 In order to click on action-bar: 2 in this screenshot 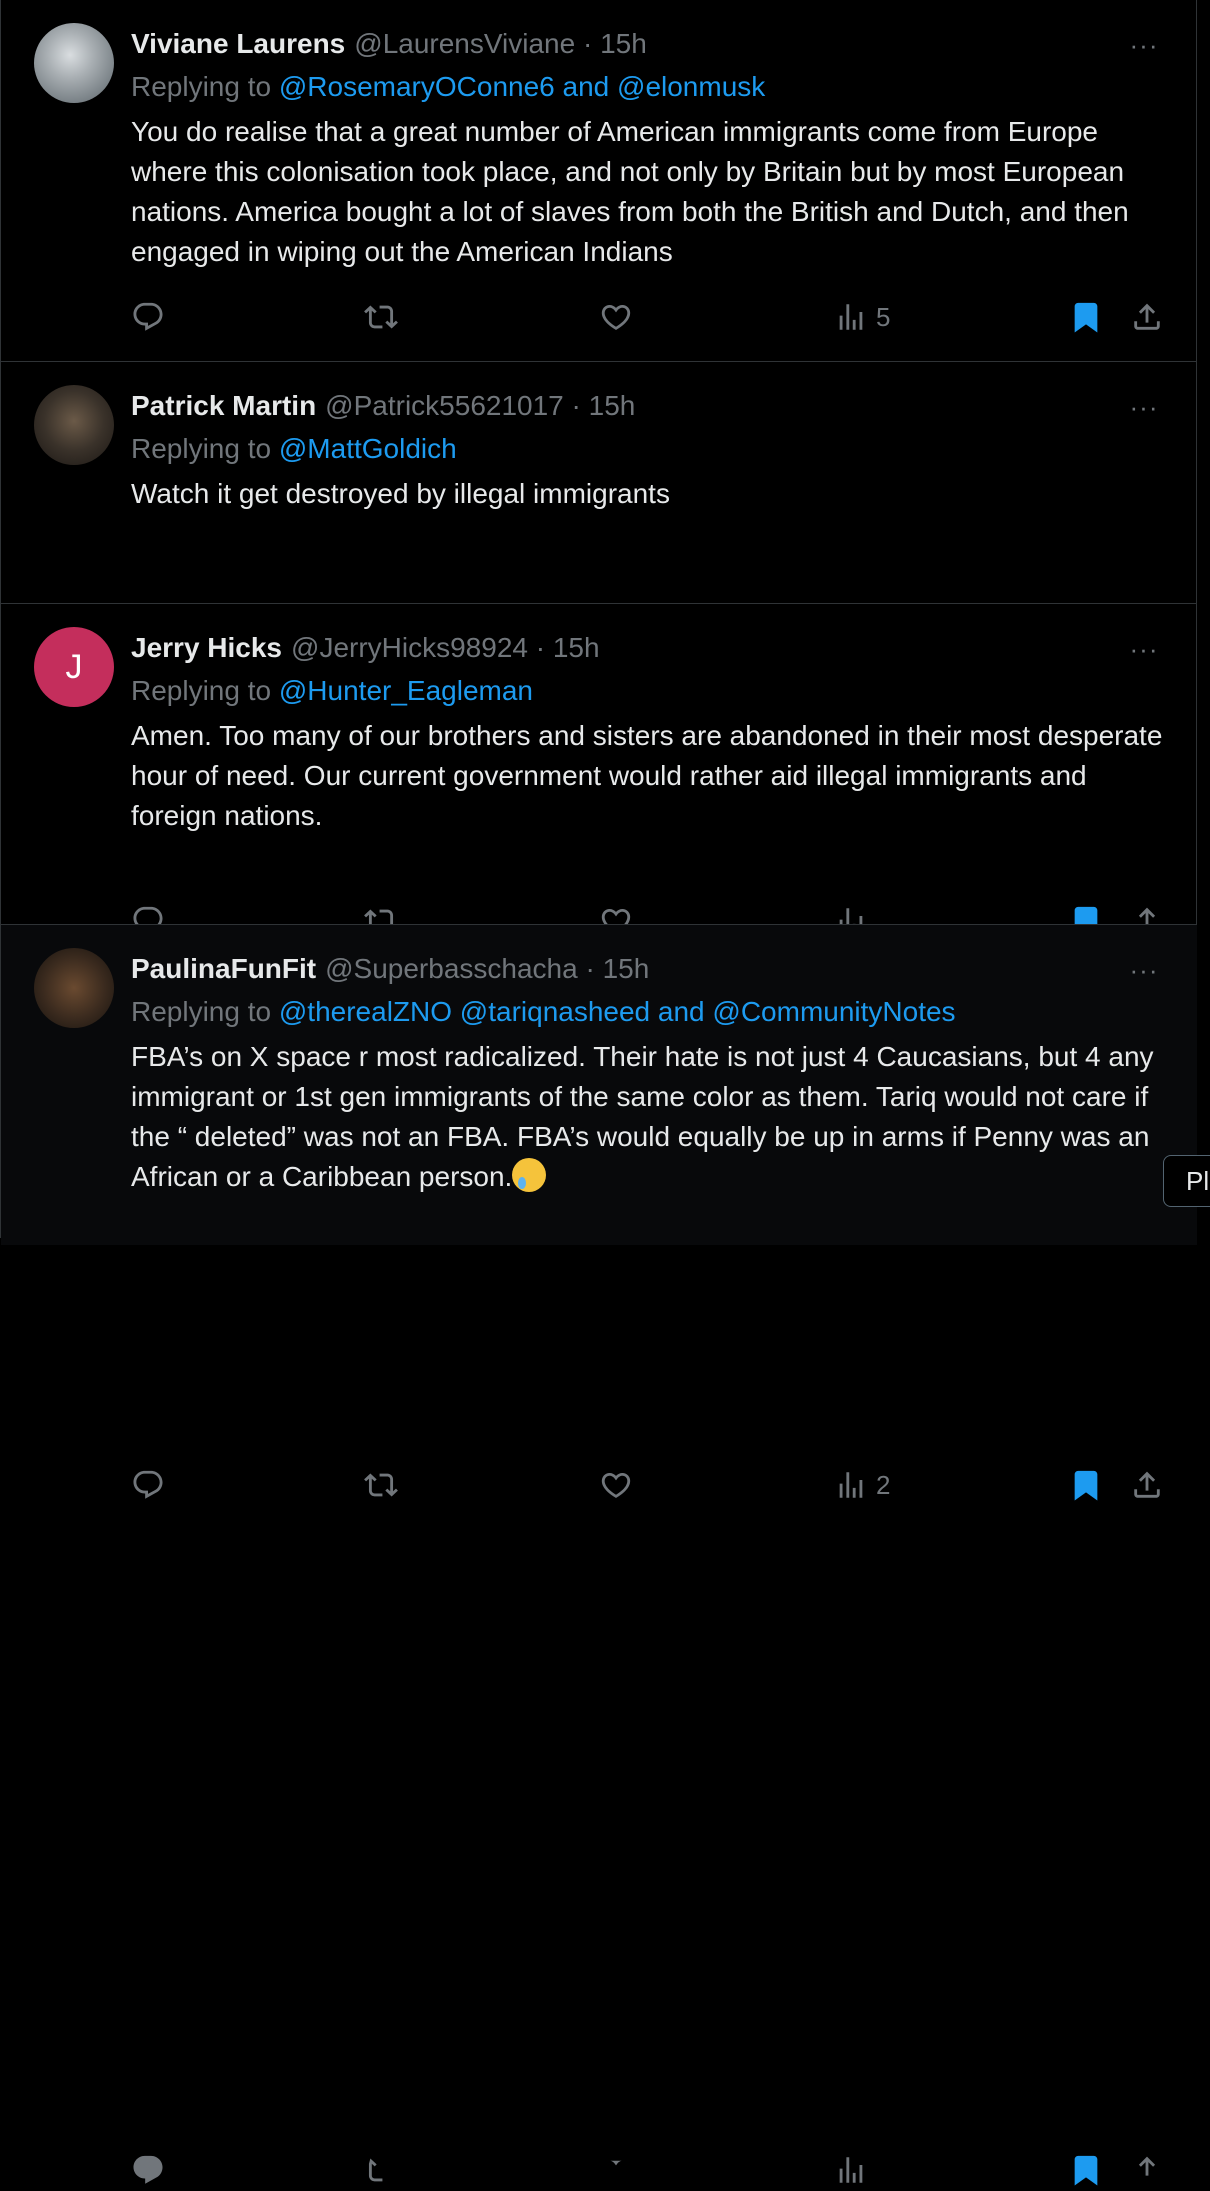, I will do `click(599, 1484)`.